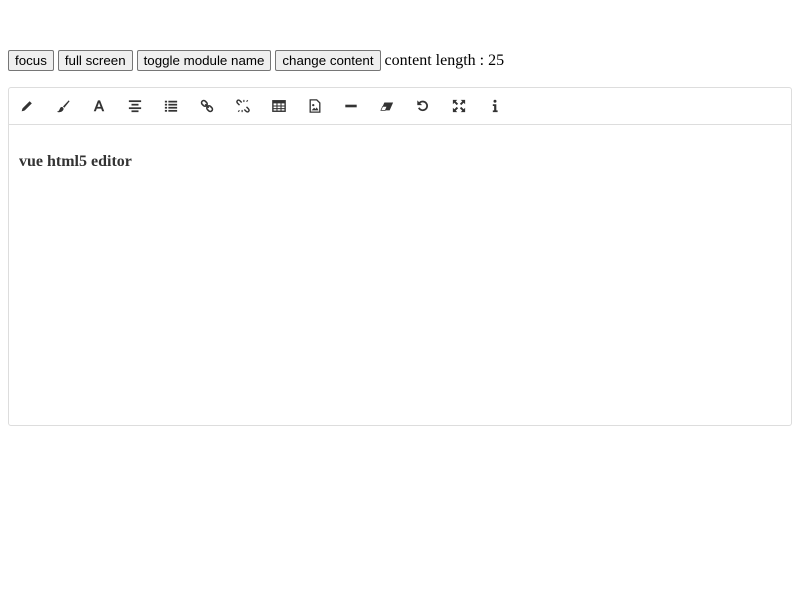 The width and height of the screenshot is (800, 600). What do you see at coordinates (459, 106) in the screenshot?
I see `fullscreen-icon` at bounding box center [459, 106].